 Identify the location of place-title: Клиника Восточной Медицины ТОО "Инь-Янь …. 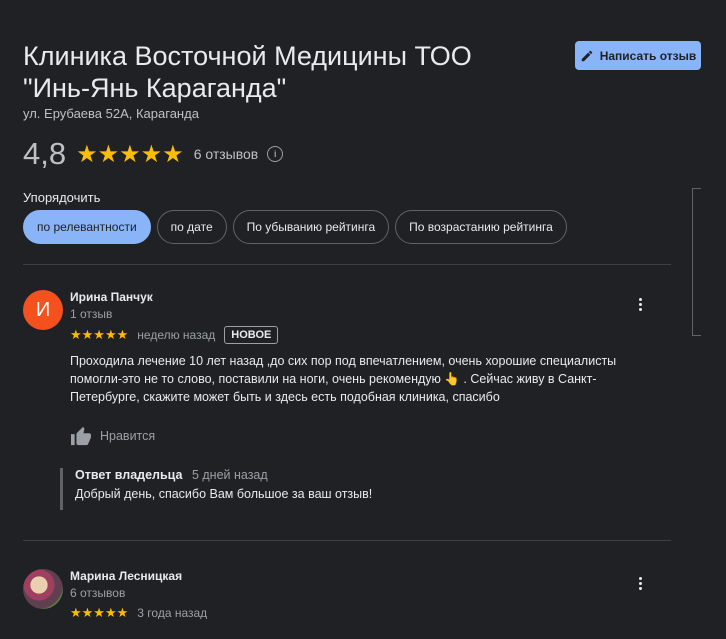
(283, 72).